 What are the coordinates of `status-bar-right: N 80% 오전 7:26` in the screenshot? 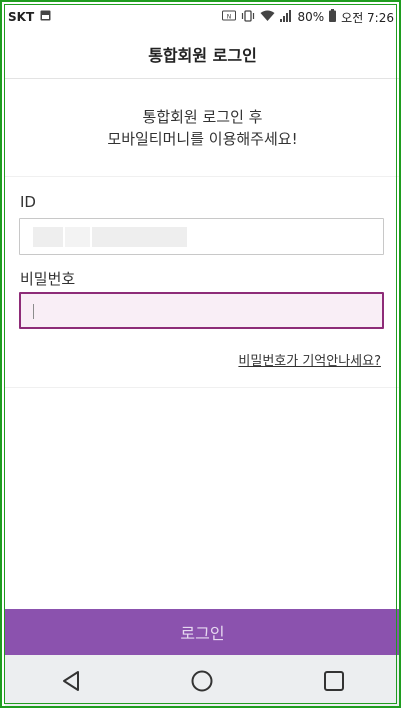 It's located at (310, 17).